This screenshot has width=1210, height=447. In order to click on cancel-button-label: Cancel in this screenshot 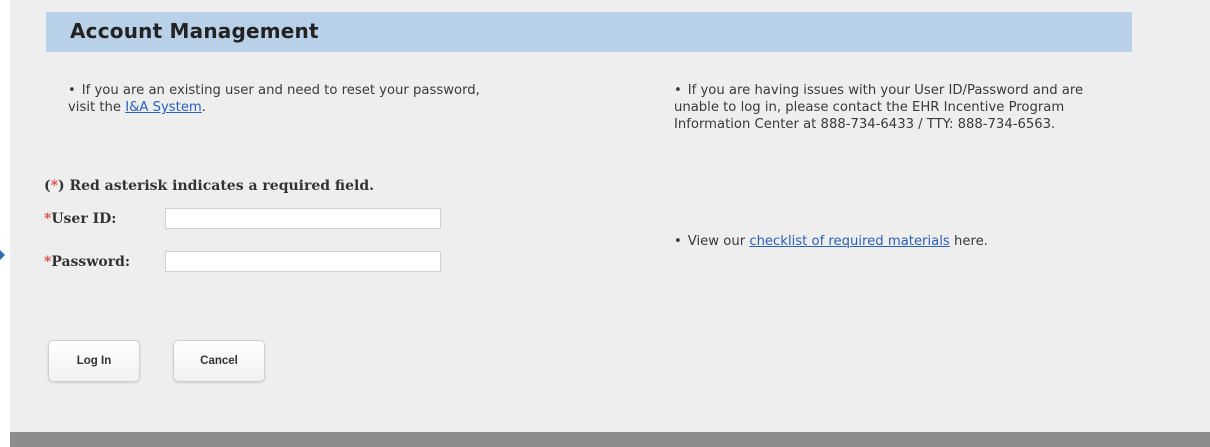, I will do `click(219, 361)`.